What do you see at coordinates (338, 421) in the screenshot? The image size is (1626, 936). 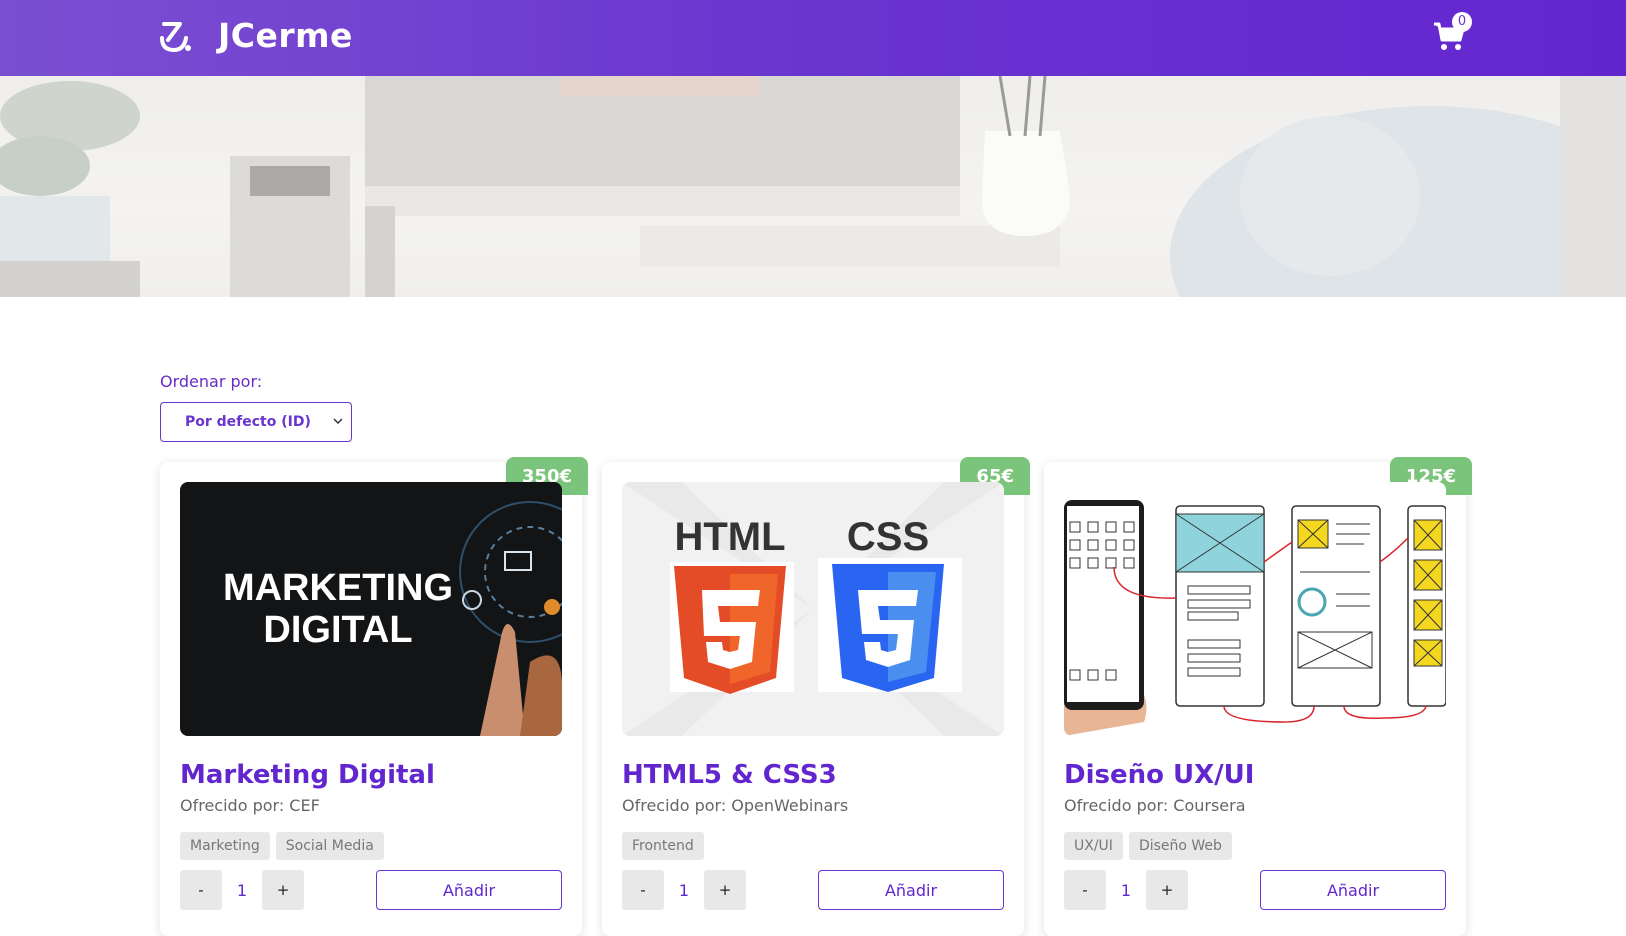 I see `chevron-down-icon` at bounding box center [338, 421].